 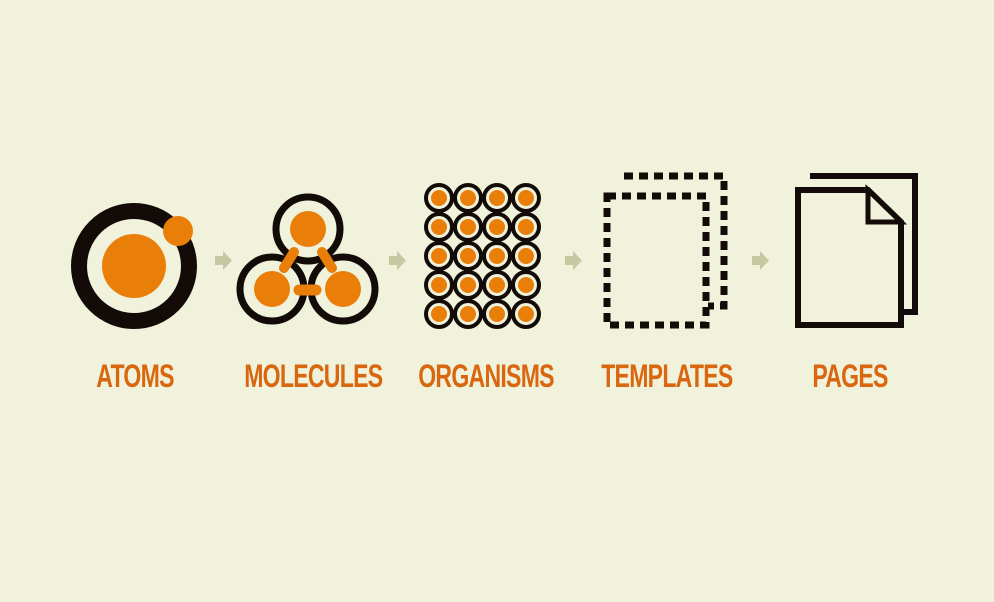 I want to click on molecule-icon, so click(x=307, y=259).